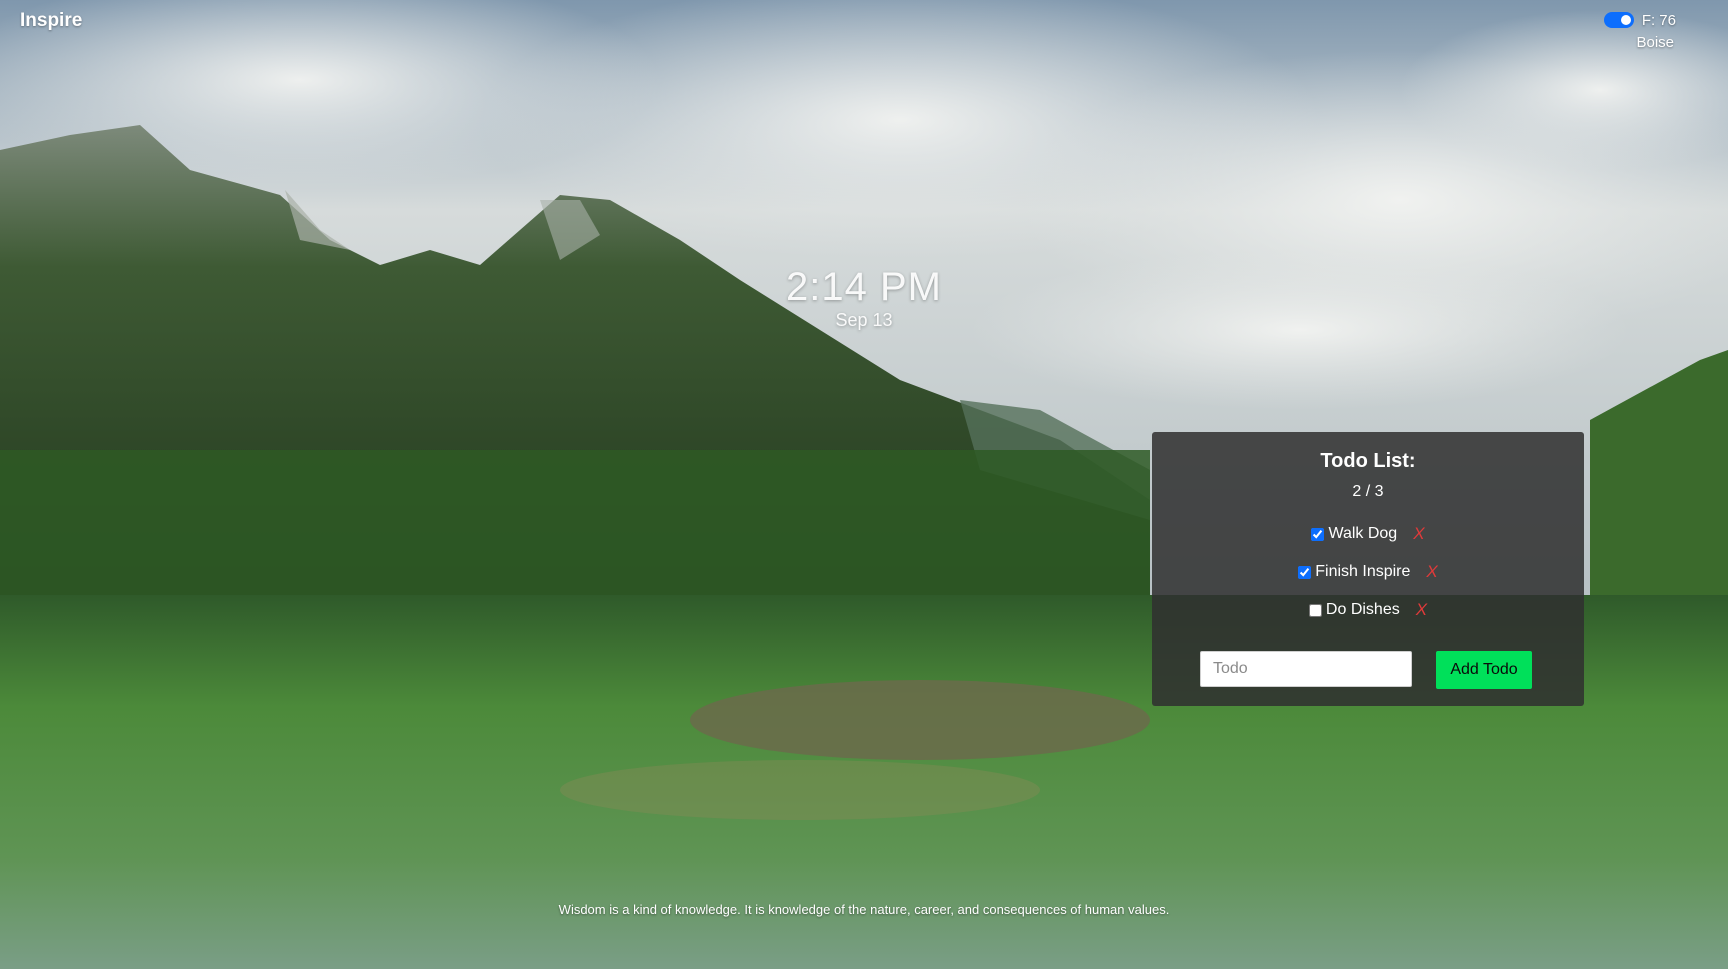 The image size is (1728, 969). Describe the element at coordinates (1625, 20) in the screenshot. I see `toggle-knob` at that location.